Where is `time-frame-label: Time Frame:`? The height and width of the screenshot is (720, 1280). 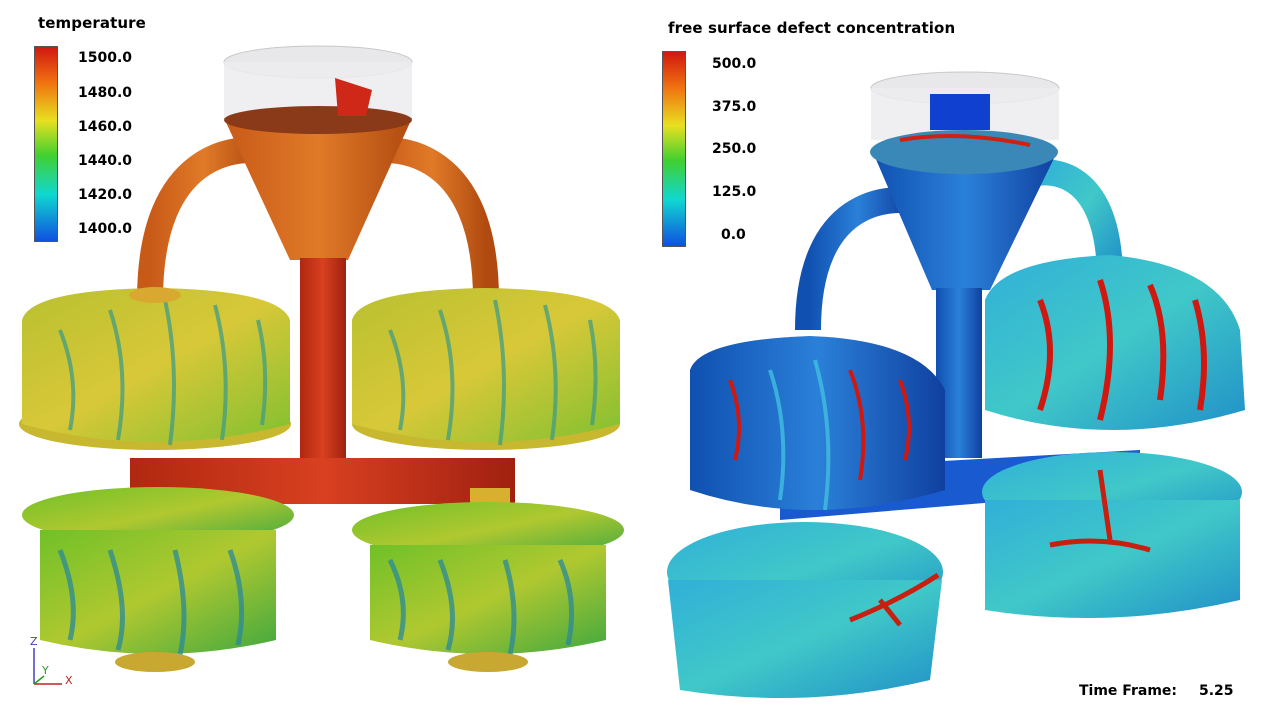
time-frame-label: Time Frame: is located at coordinates (1128, 691).